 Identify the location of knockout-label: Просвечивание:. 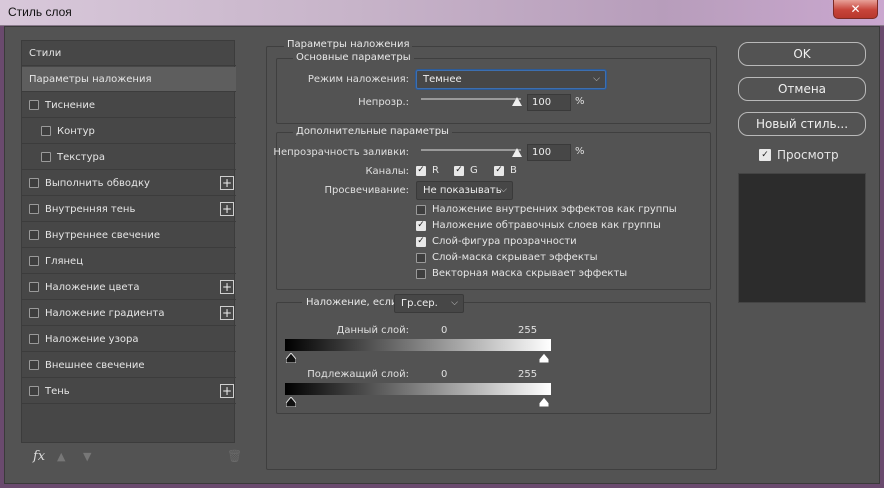
(366, 190).